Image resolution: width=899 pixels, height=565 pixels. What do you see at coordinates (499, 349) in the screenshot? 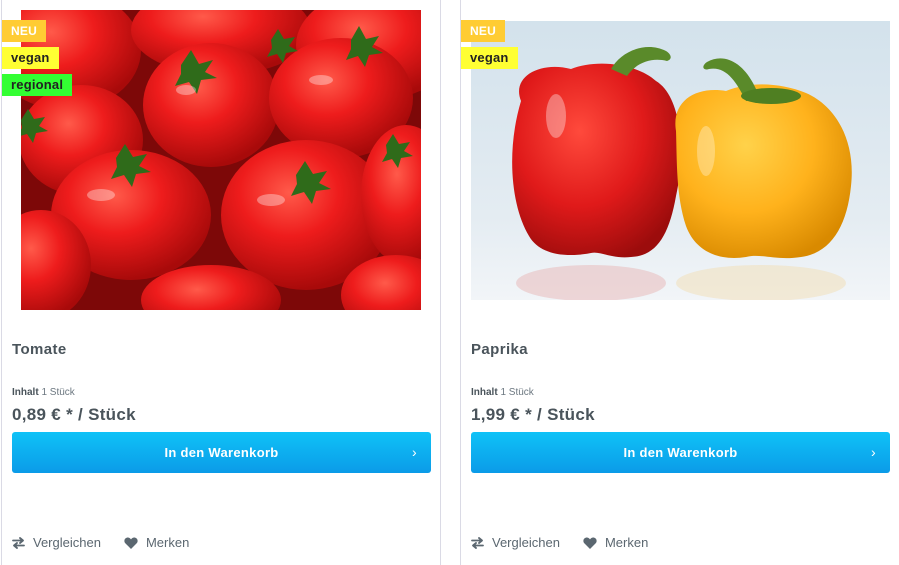
I see `product-title: Paprika` at bounding box center [499, 349].